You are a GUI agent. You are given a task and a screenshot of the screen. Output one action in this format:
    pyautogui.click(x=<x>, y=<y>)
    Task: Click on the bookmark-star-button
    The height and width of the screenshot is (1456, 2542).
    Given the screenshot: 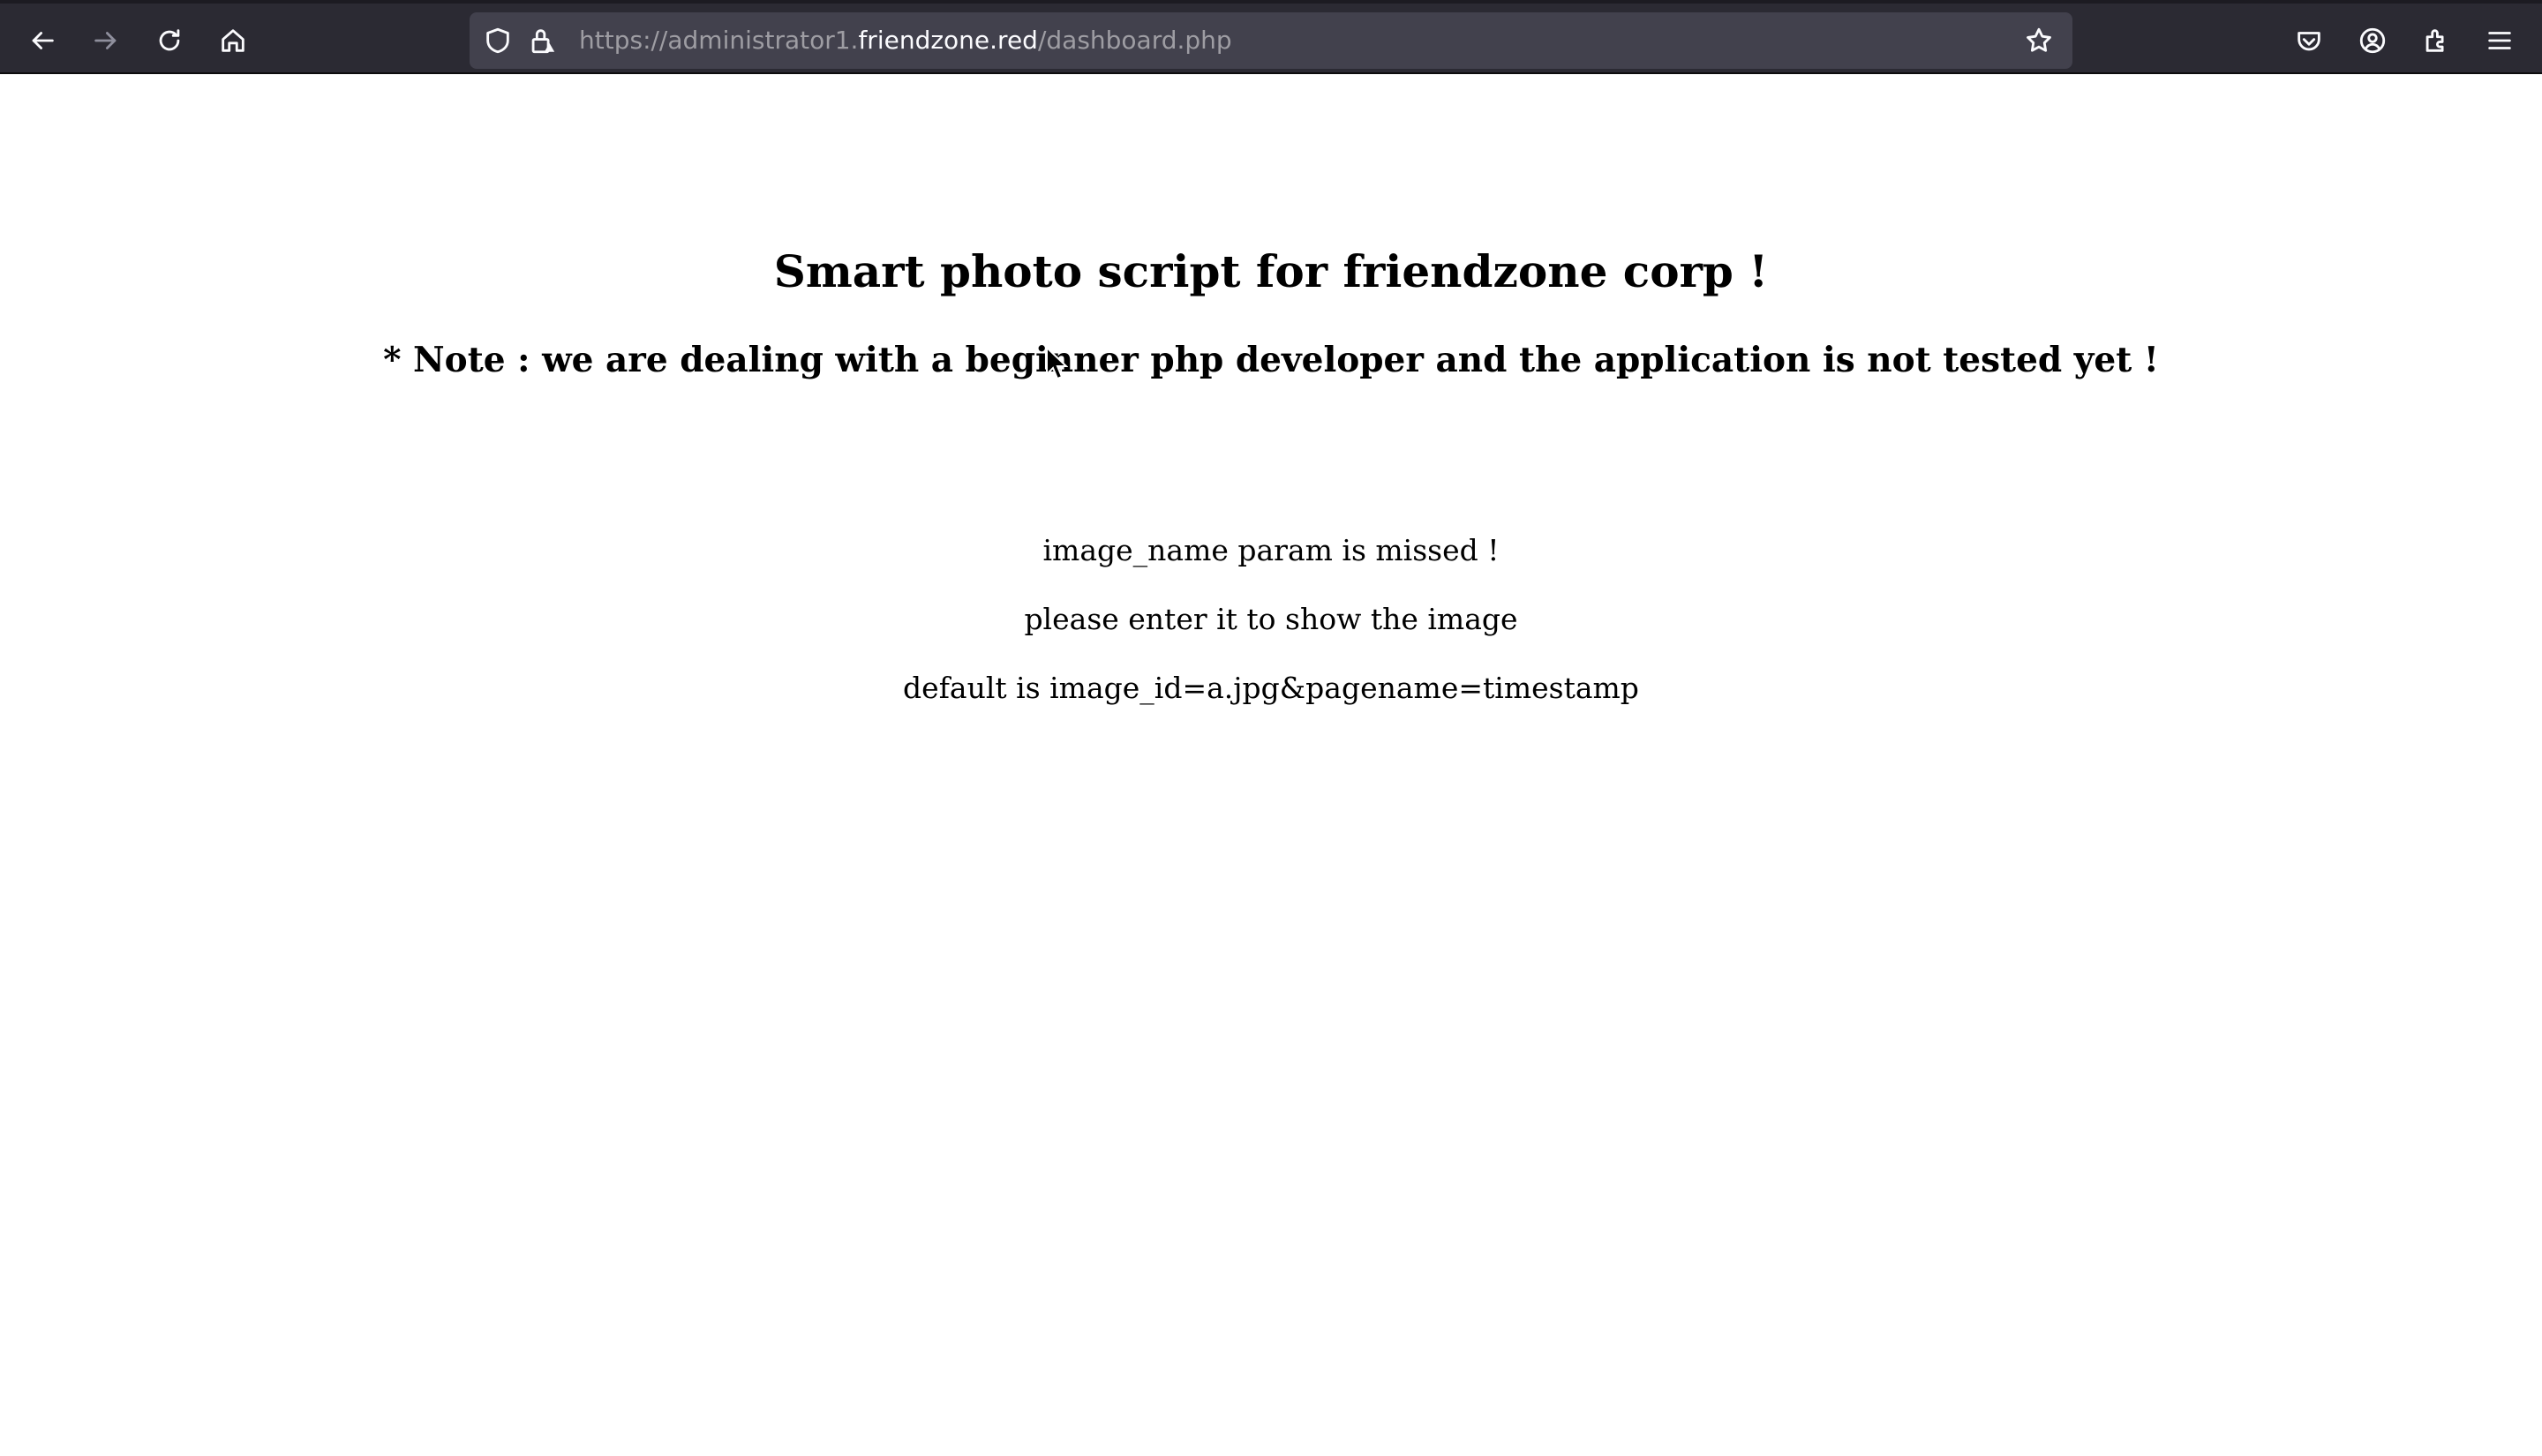 What is the action you would take?
    pyautogui.click(x=2039, y=40)
    